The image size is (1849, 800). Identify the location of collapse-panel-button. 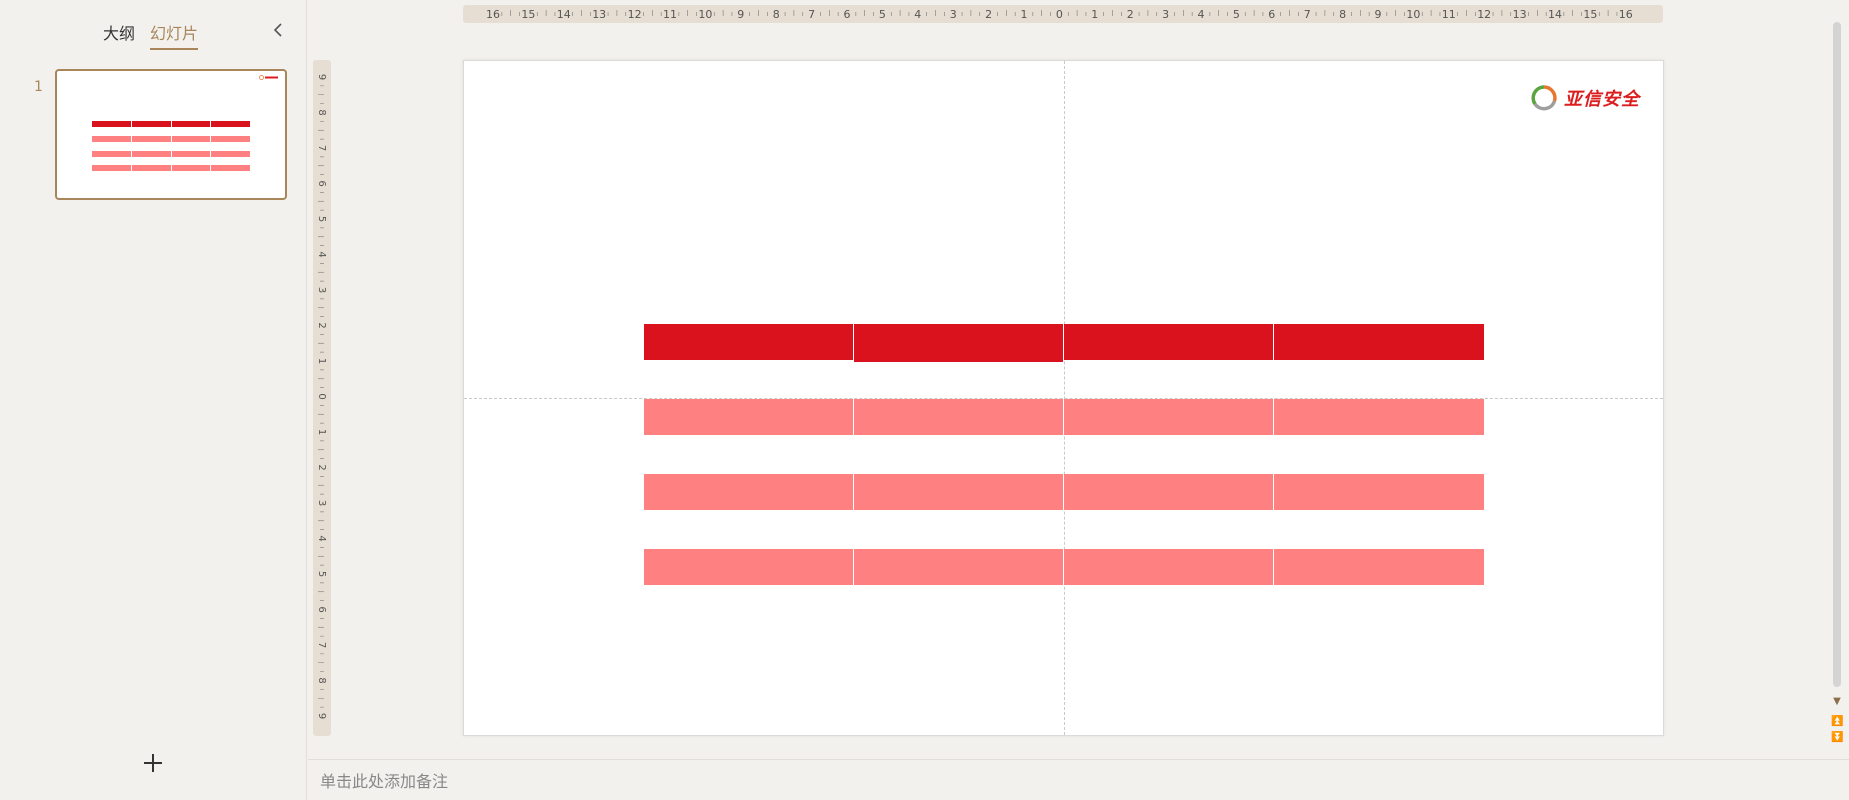
(278, 30).